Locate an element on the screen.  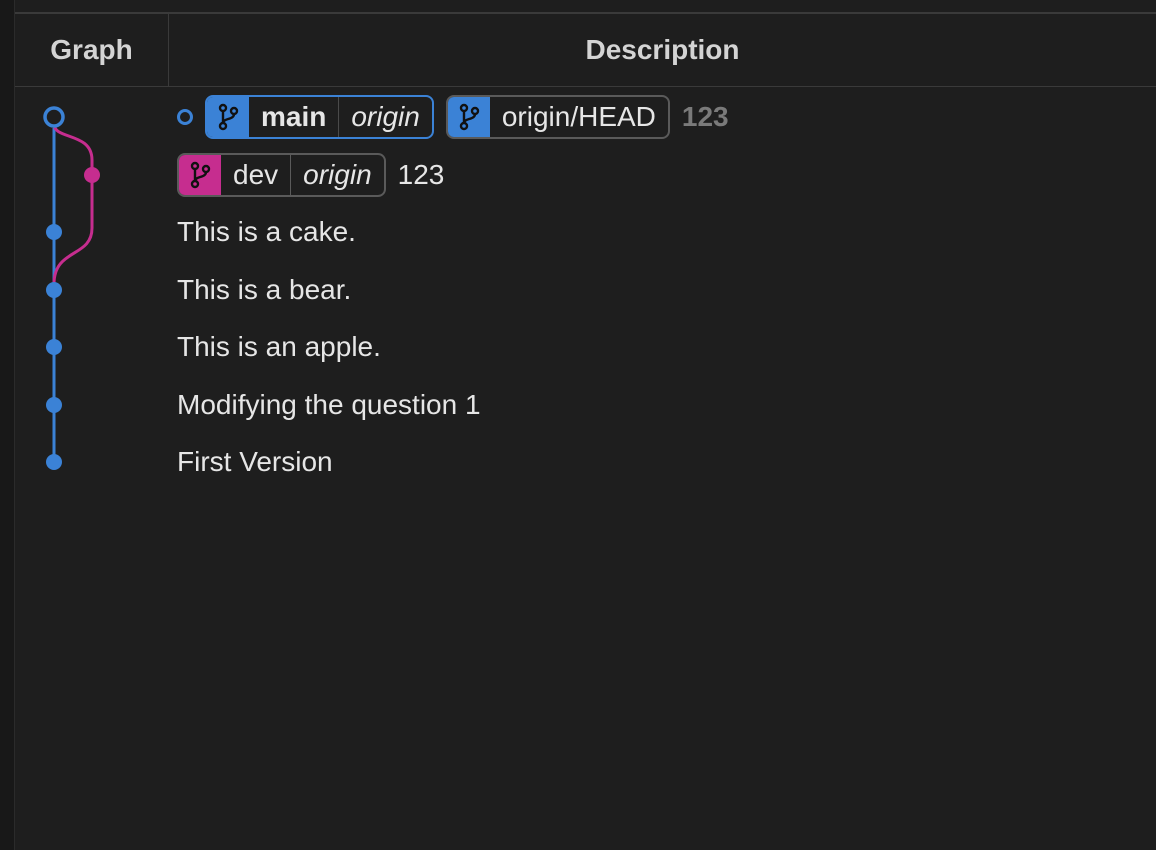
commit-message: Modifying the question 1 is located at coordinates (329, 404).